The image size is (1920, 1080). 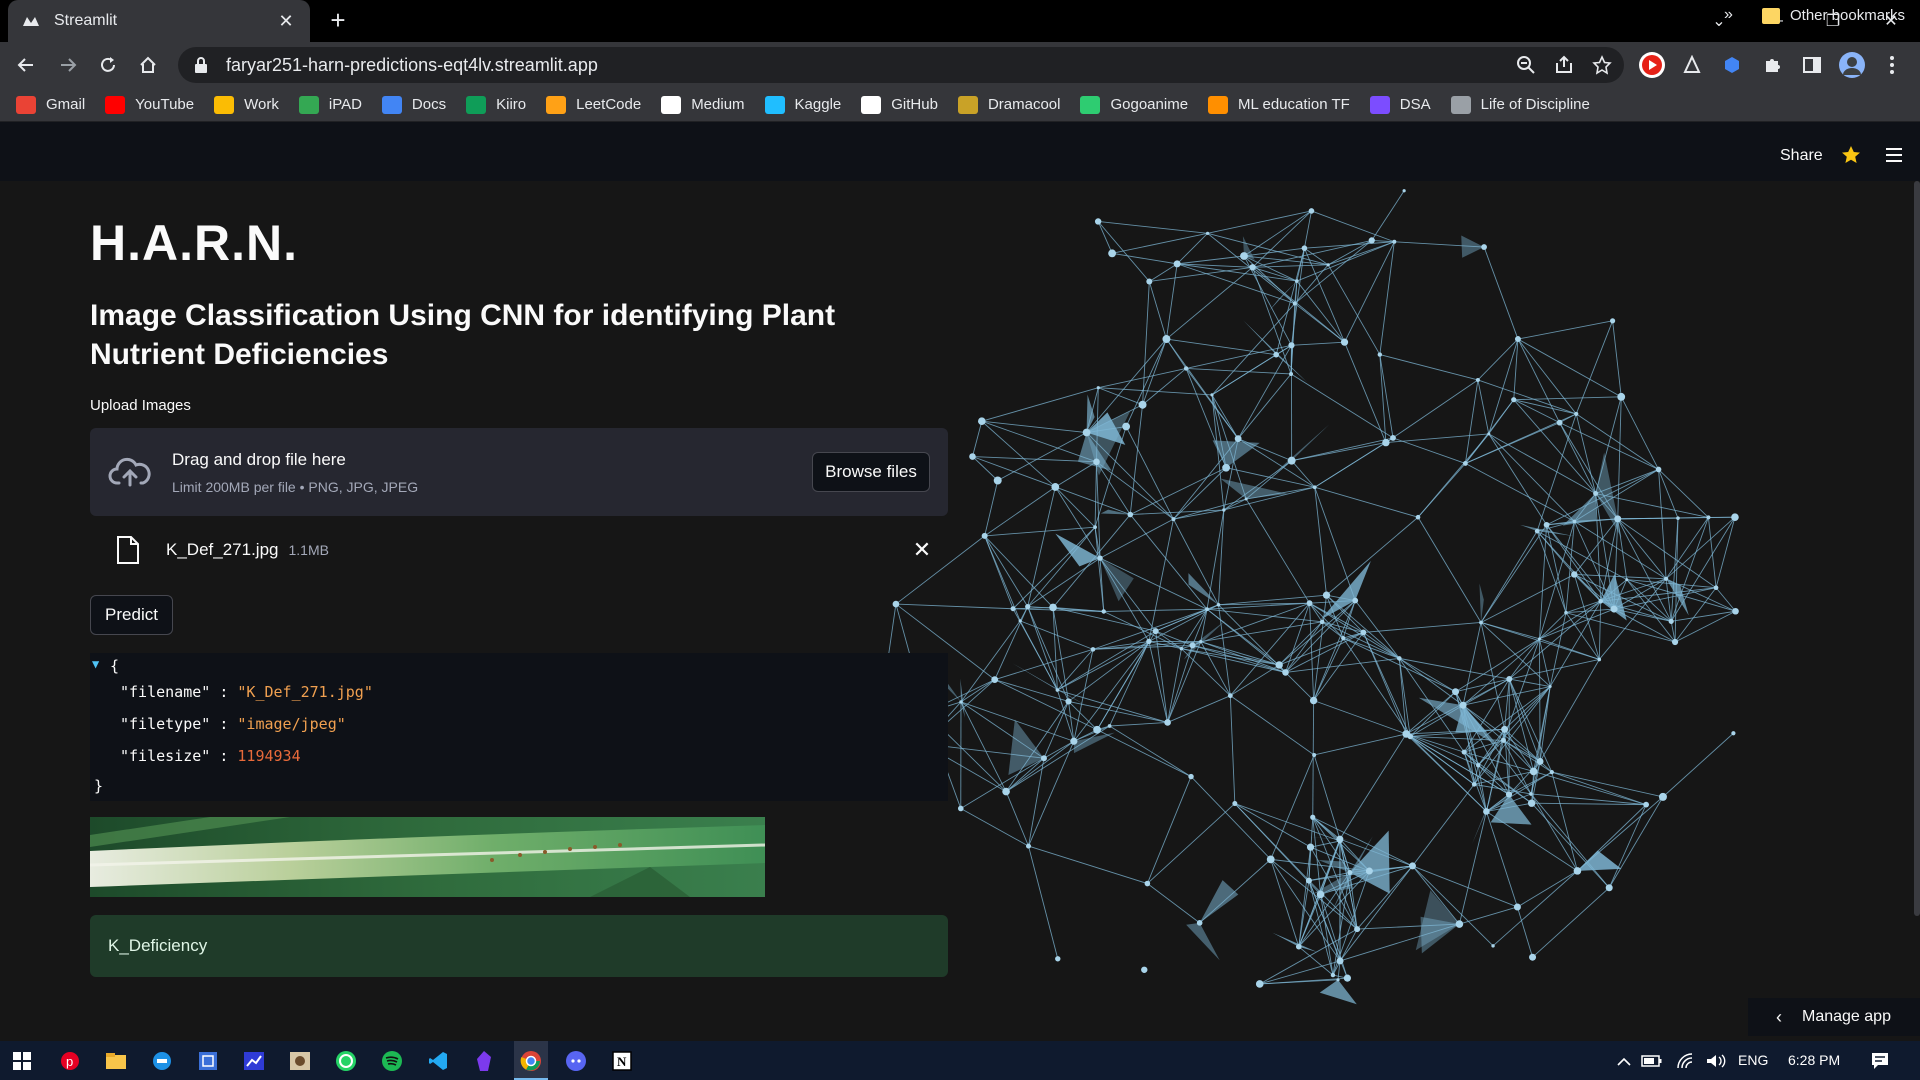 I want to click on notifications-icon, so click(x=1880, y=1061).